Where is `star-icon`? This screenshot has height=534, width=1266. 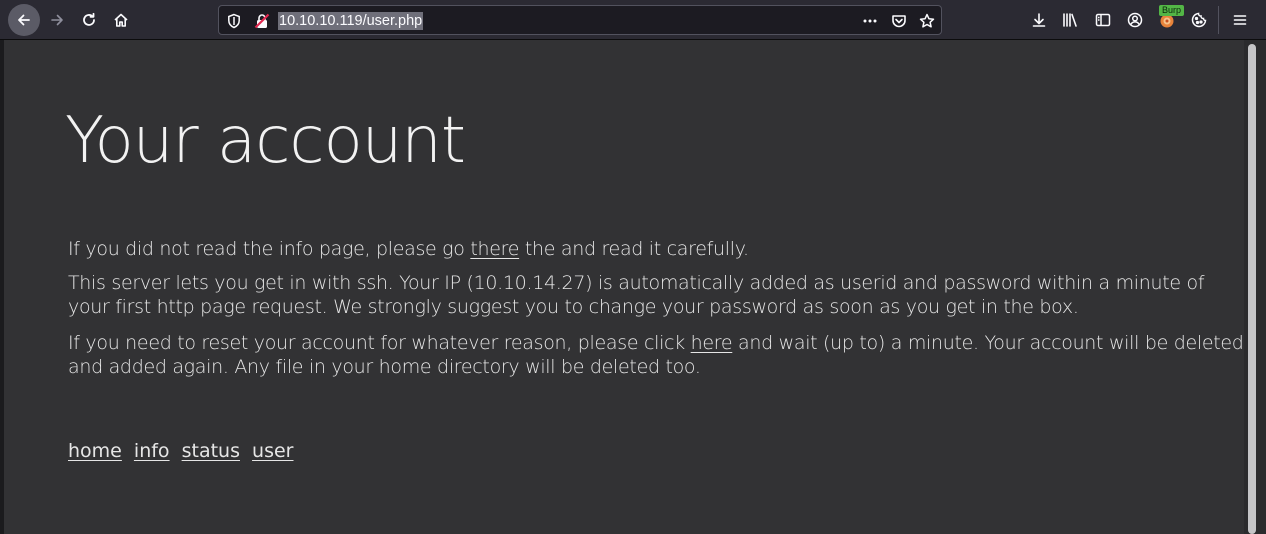
star-icon is located at coordinates (927, 21).